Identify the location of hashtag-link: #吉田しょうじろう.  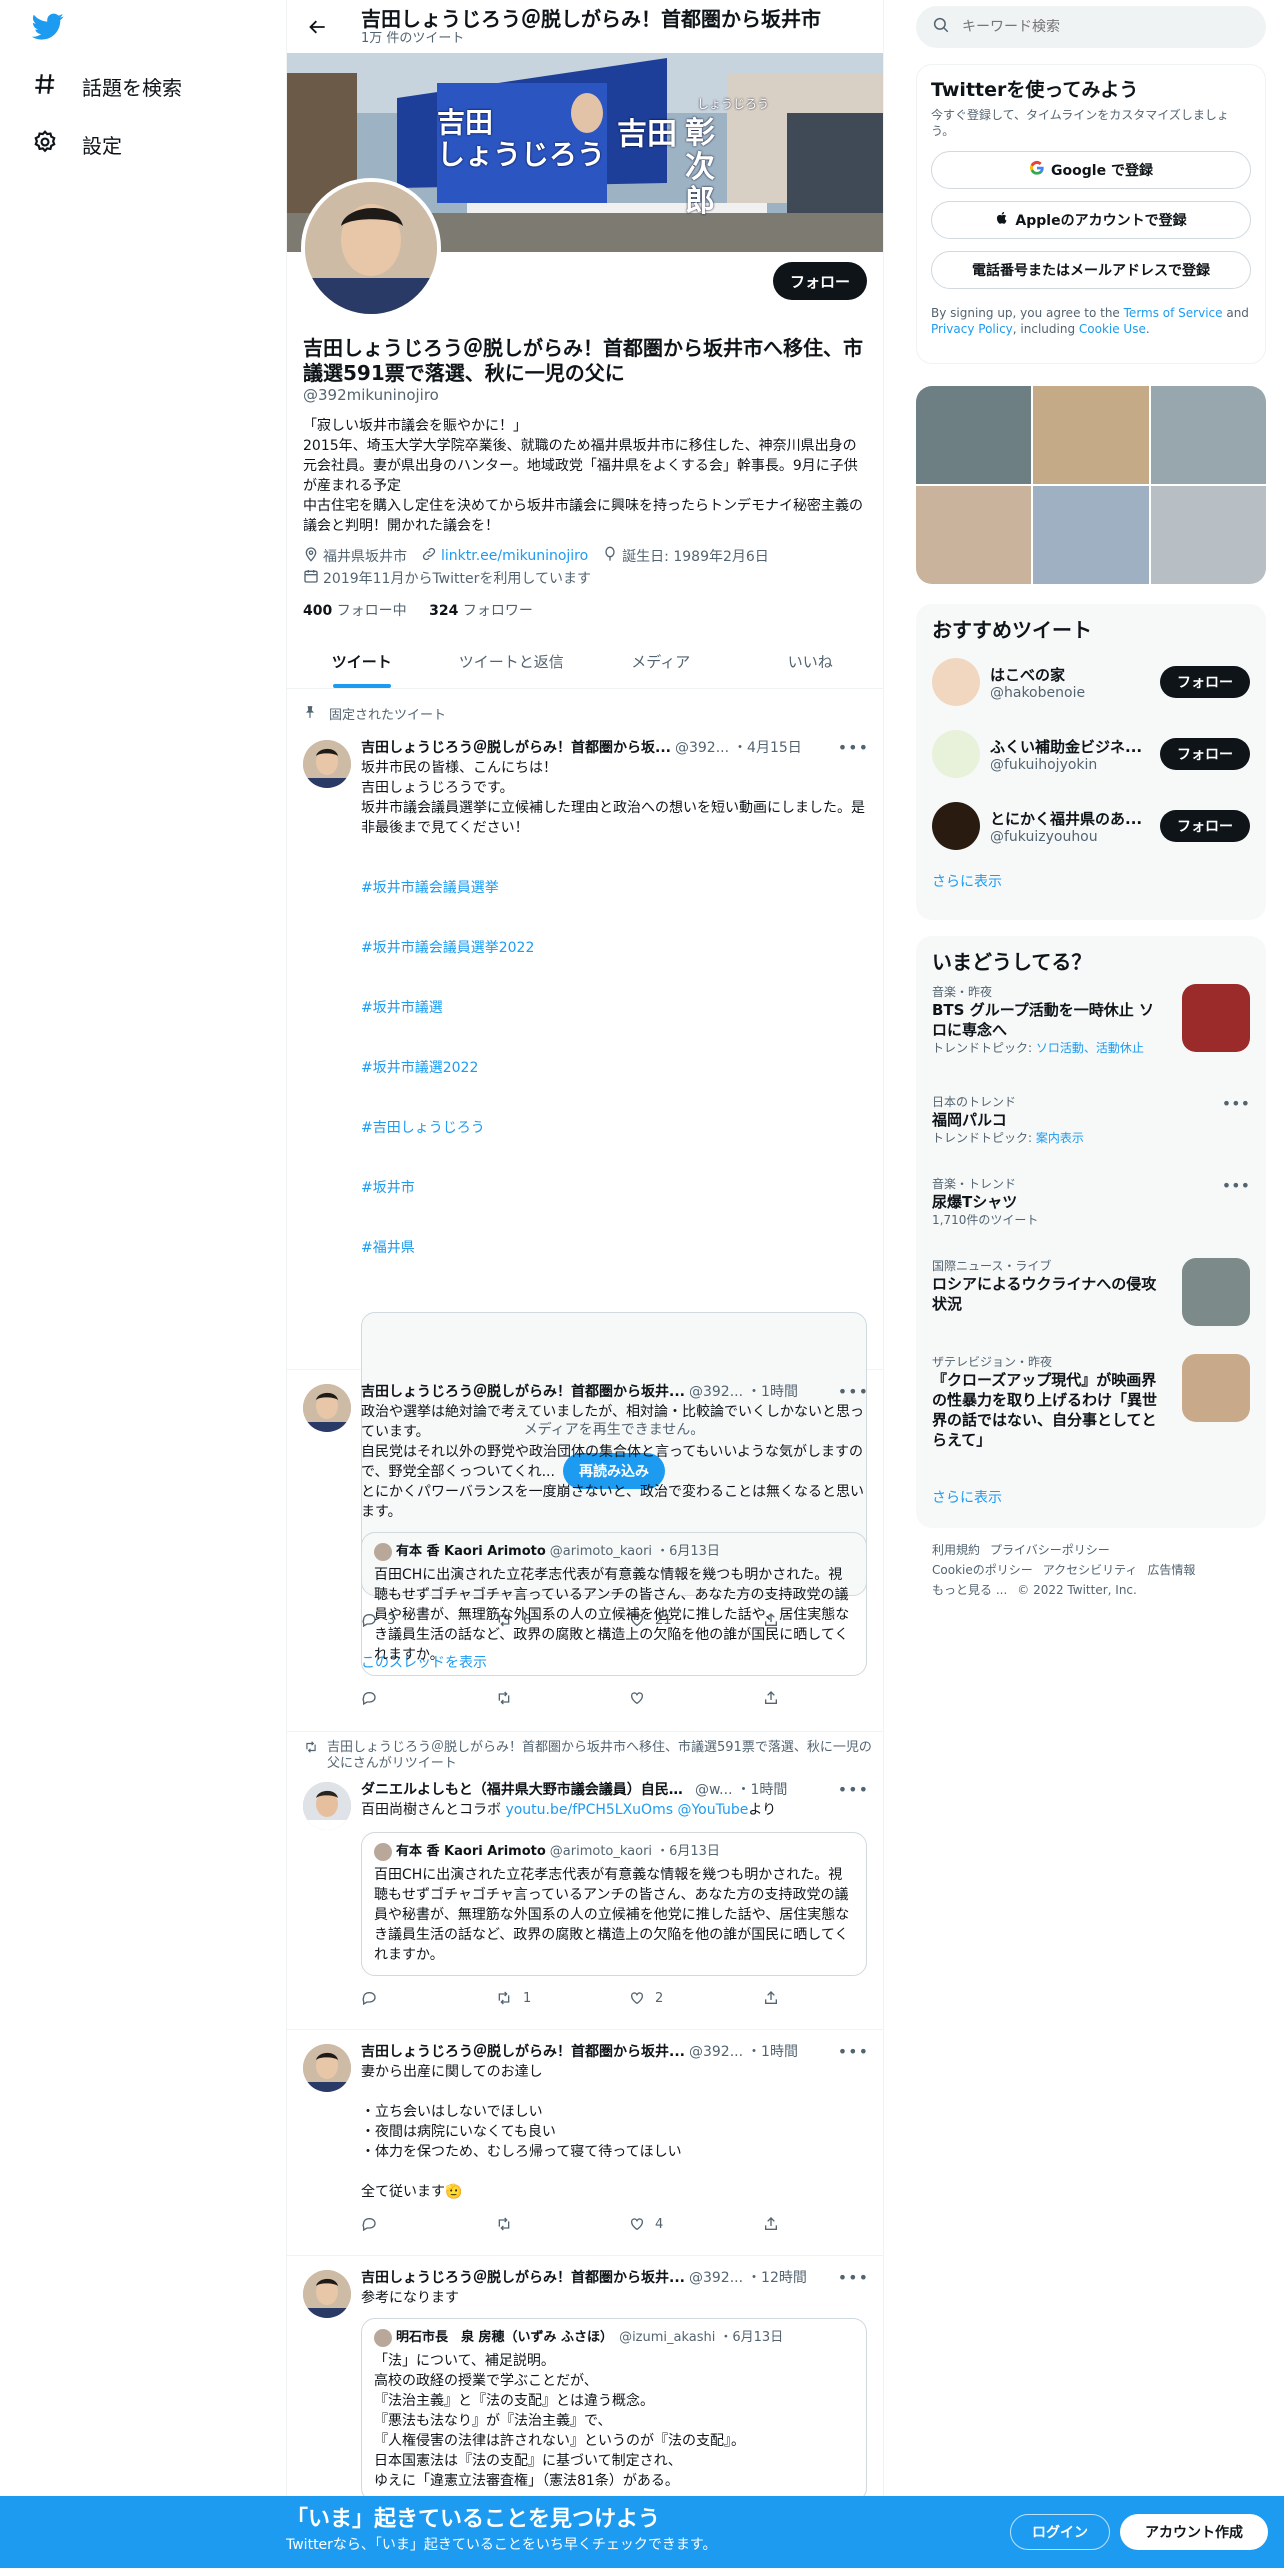
(616, 1128).